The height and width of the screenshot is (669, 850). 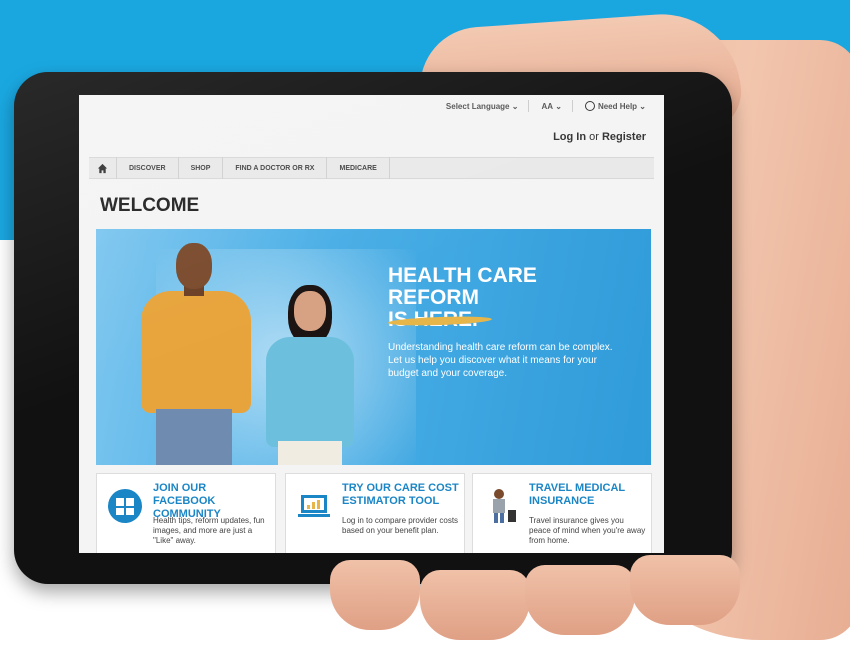 I want to click on page-title: WELCOME, so click(x=150, y=205).